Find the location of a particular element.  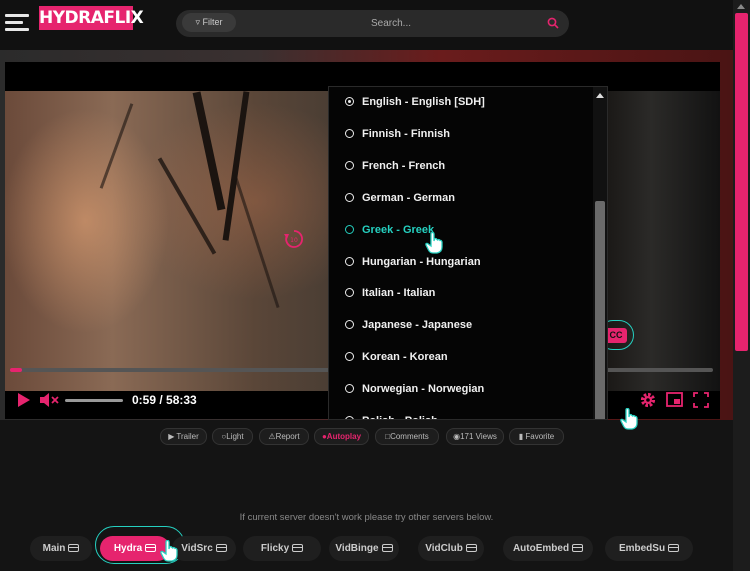

server-button-flicky: Flicky is located at coordinates (282, 548).